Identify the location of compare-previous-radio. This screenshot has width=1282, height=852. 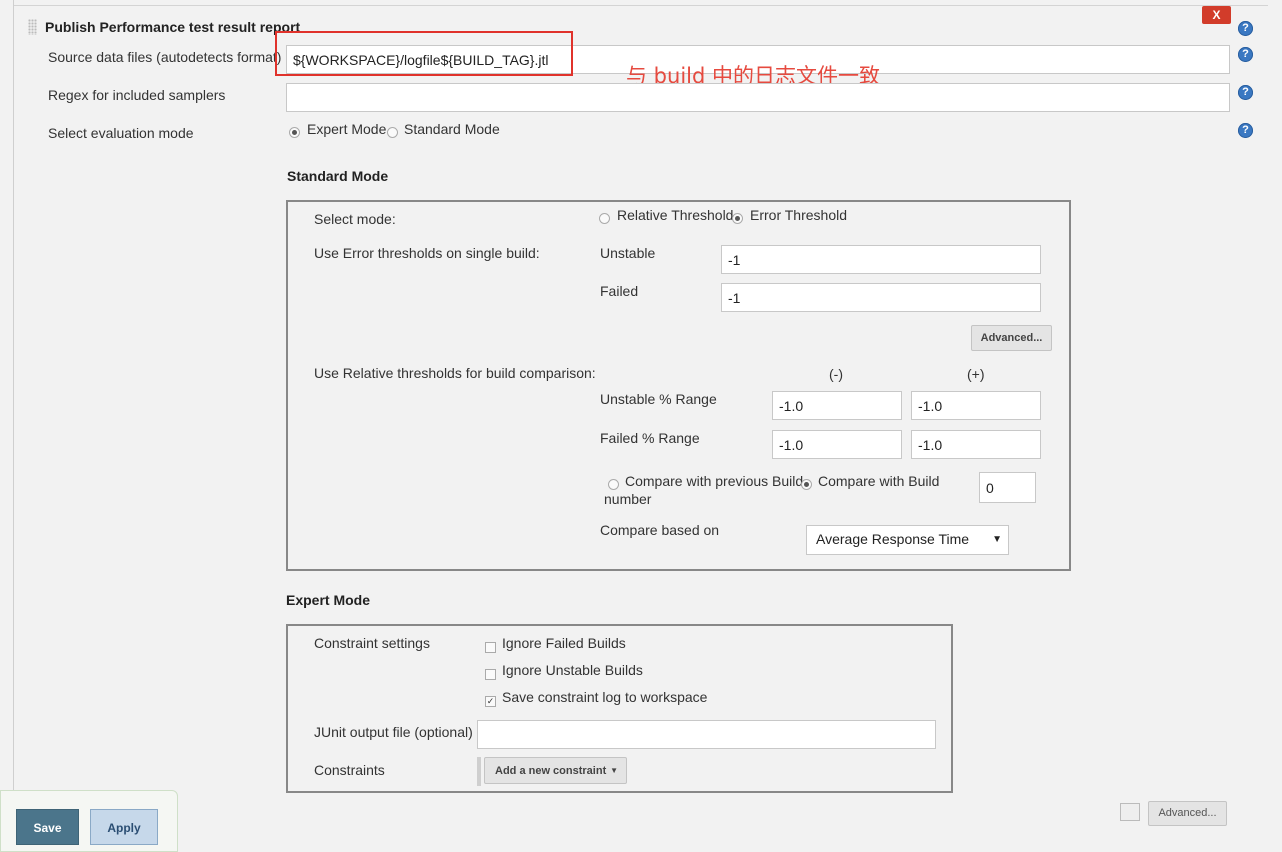
(613, 484).